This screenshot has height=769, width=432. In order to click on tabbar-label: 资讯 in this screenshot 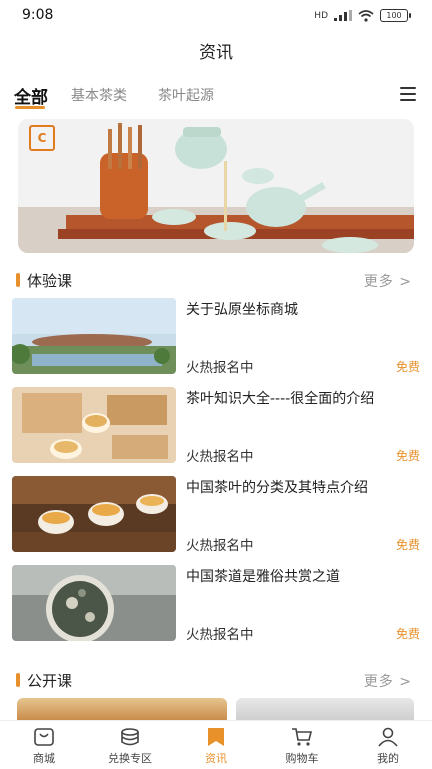, I will do `click(216, 758)`.